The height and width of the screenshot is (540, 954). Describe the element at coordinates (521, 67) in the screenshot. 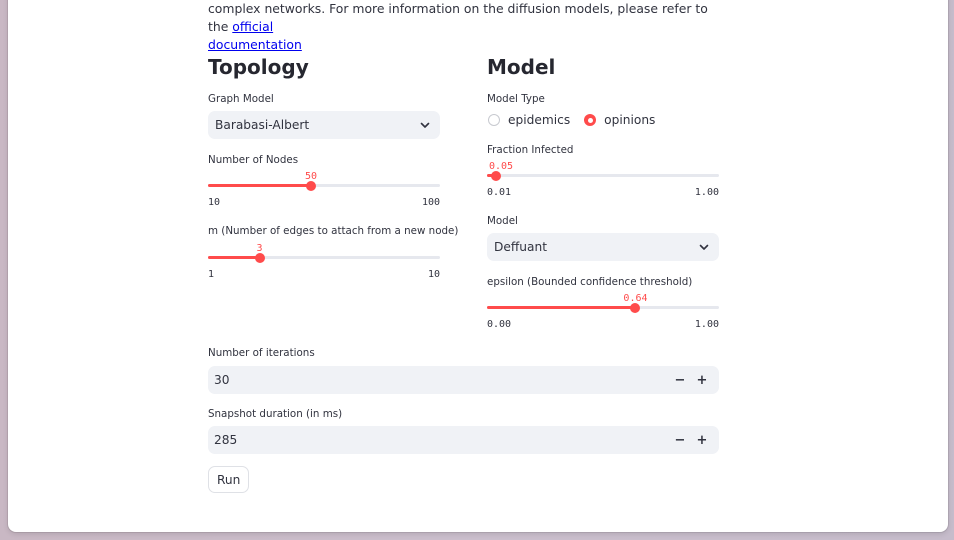

I see `model-heading: Model` at that location.